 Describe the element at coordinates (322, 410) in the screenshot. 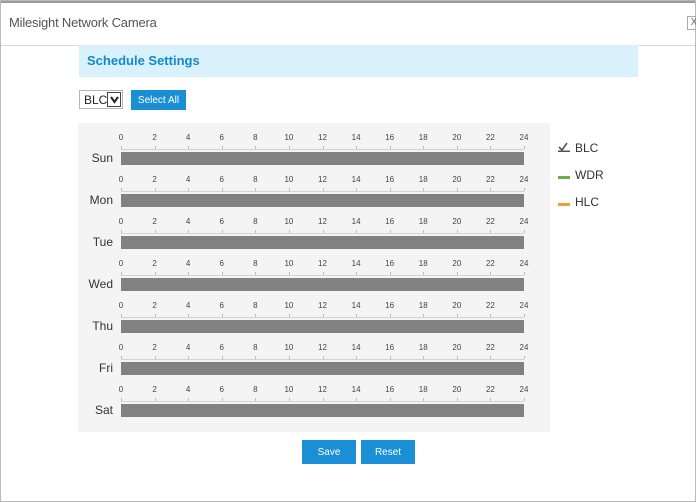

I see `schedule-bar-sat` at that location.